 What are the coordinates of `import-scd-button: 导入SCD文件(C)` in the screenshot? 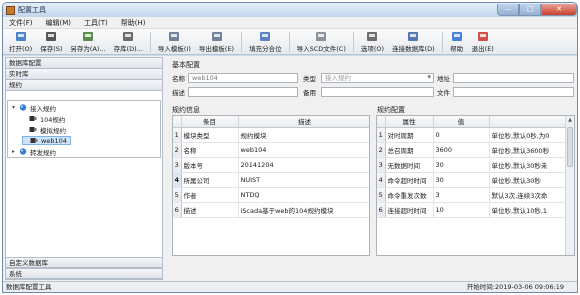 It's located at (321, 42).